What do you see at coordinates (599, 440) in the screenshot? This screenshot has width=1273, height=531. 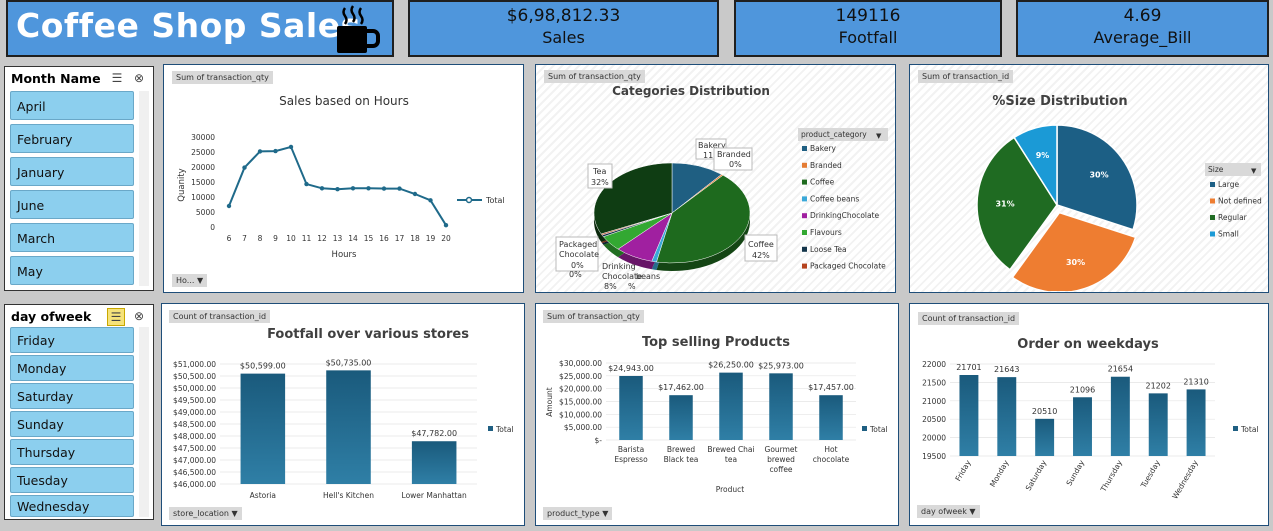 I see `y-tick-label: $-` at bounding box center [599, 440].